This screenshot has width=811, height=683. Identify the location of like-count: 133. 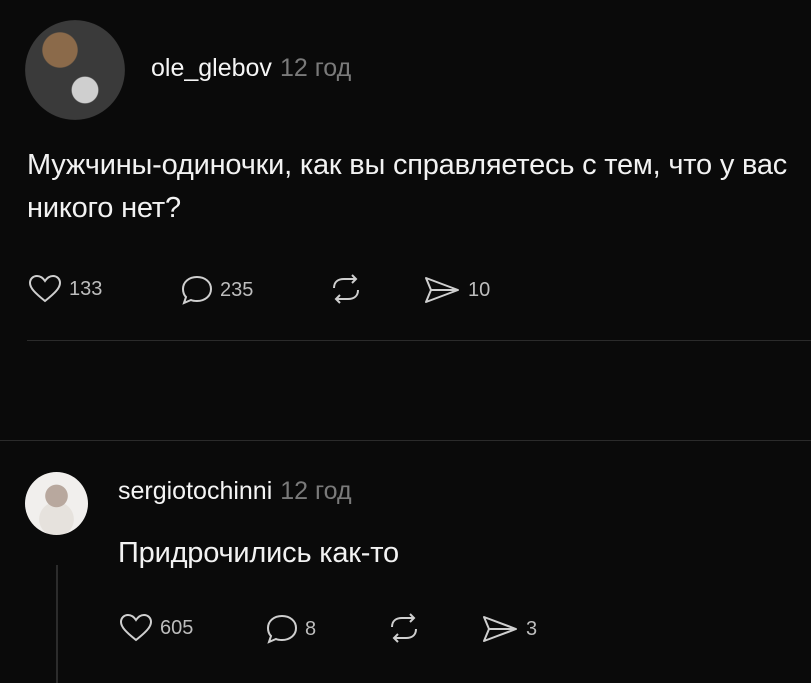
(86, 288).